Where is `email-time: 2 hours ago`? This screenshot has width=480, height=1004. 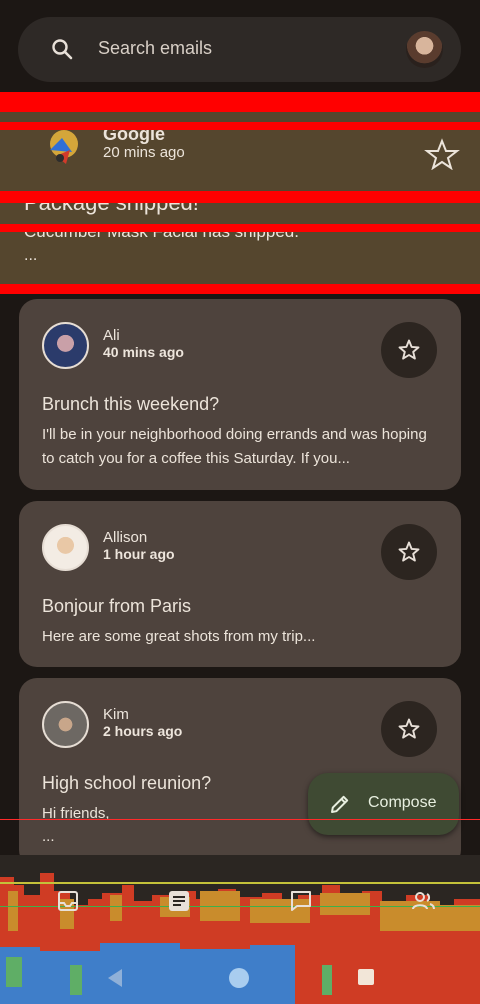
email-time: 2 hours ago is located at coordinates (143, 731).